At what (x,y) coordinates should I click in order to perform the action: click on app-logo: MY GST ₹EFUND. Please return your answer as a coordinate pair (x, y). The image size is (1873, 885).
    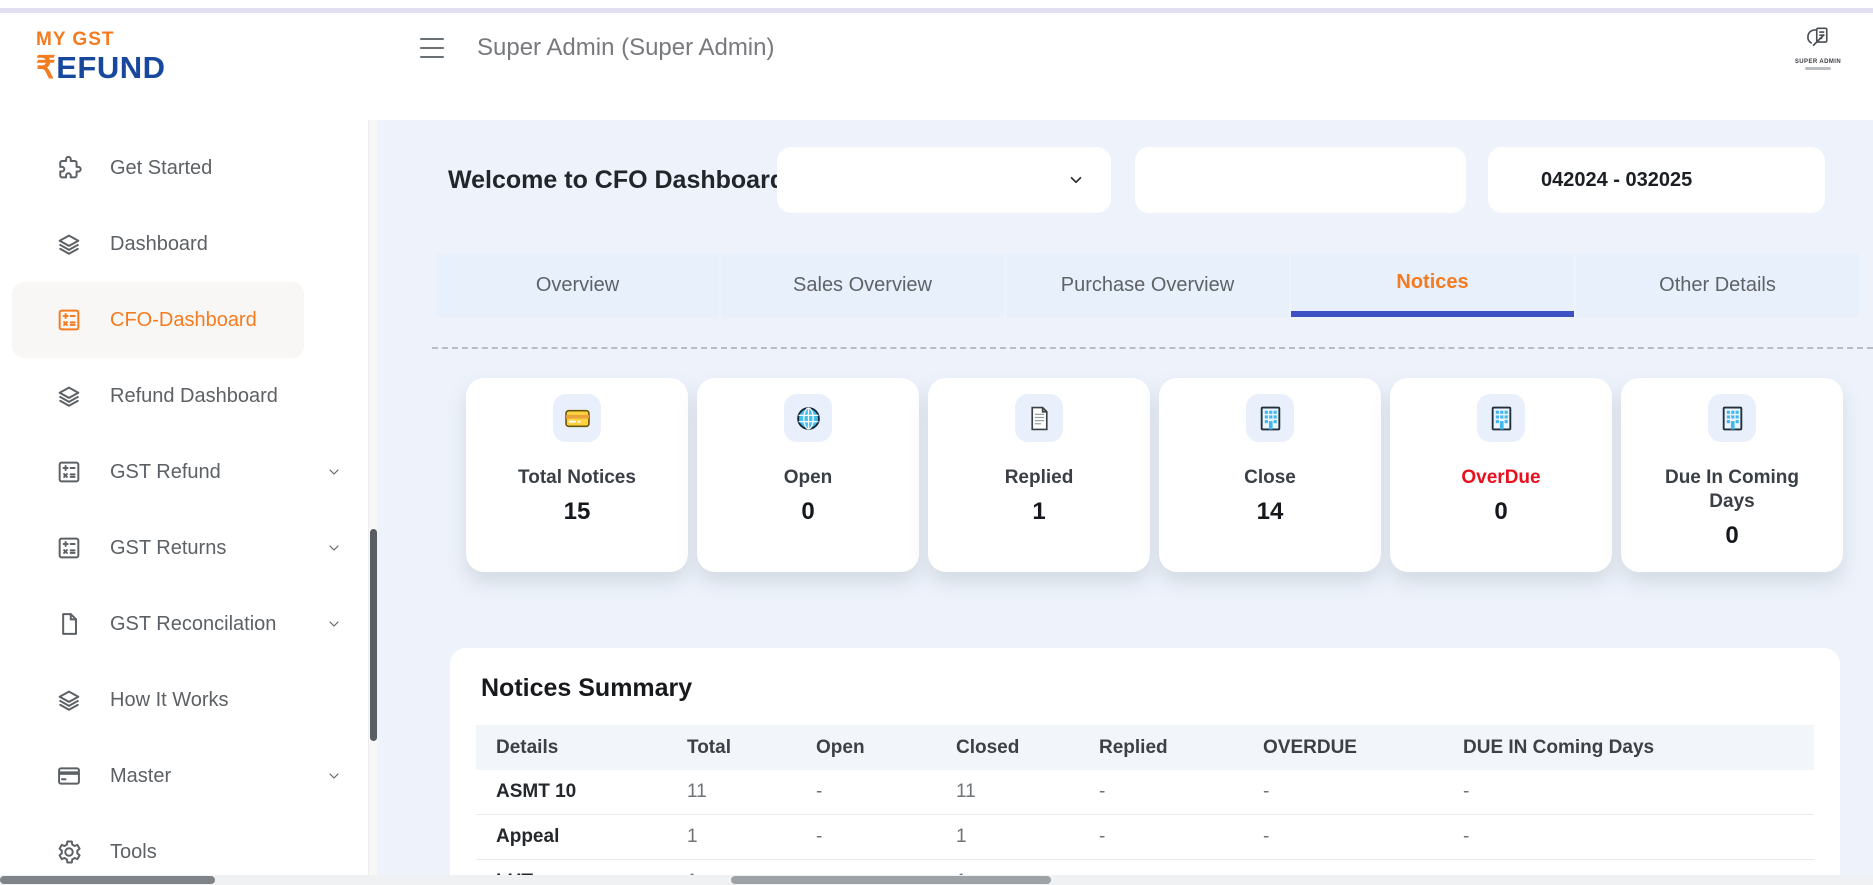
    Looking at the image, I should click on (101, 56).